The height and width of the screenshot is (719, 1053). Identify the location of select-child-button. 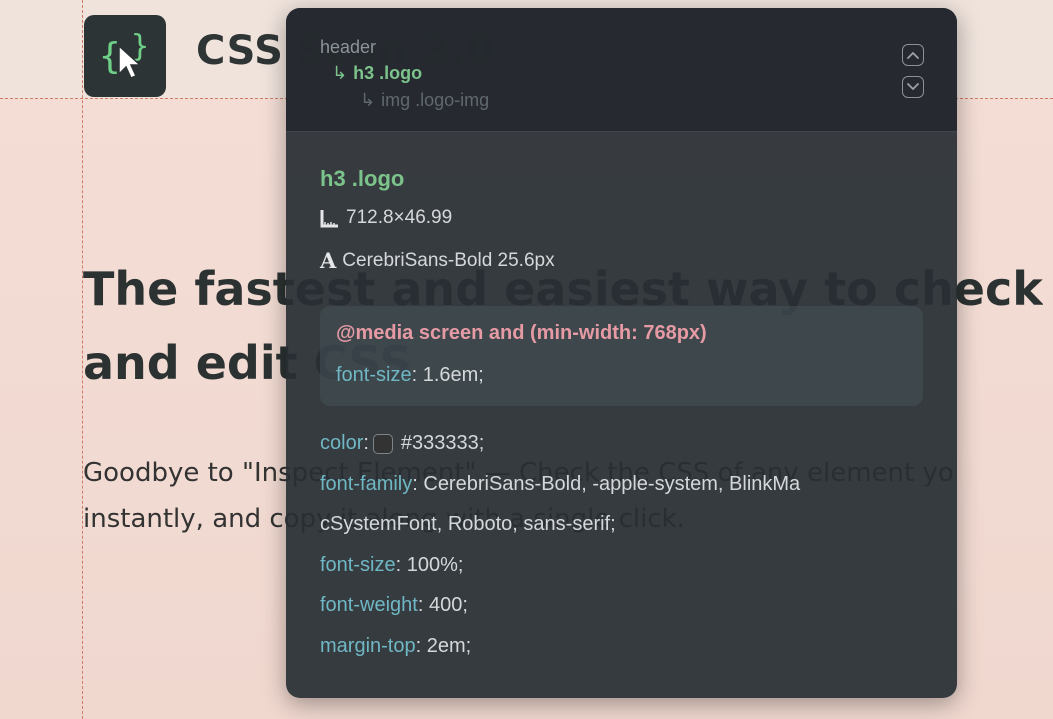
(913, 87).